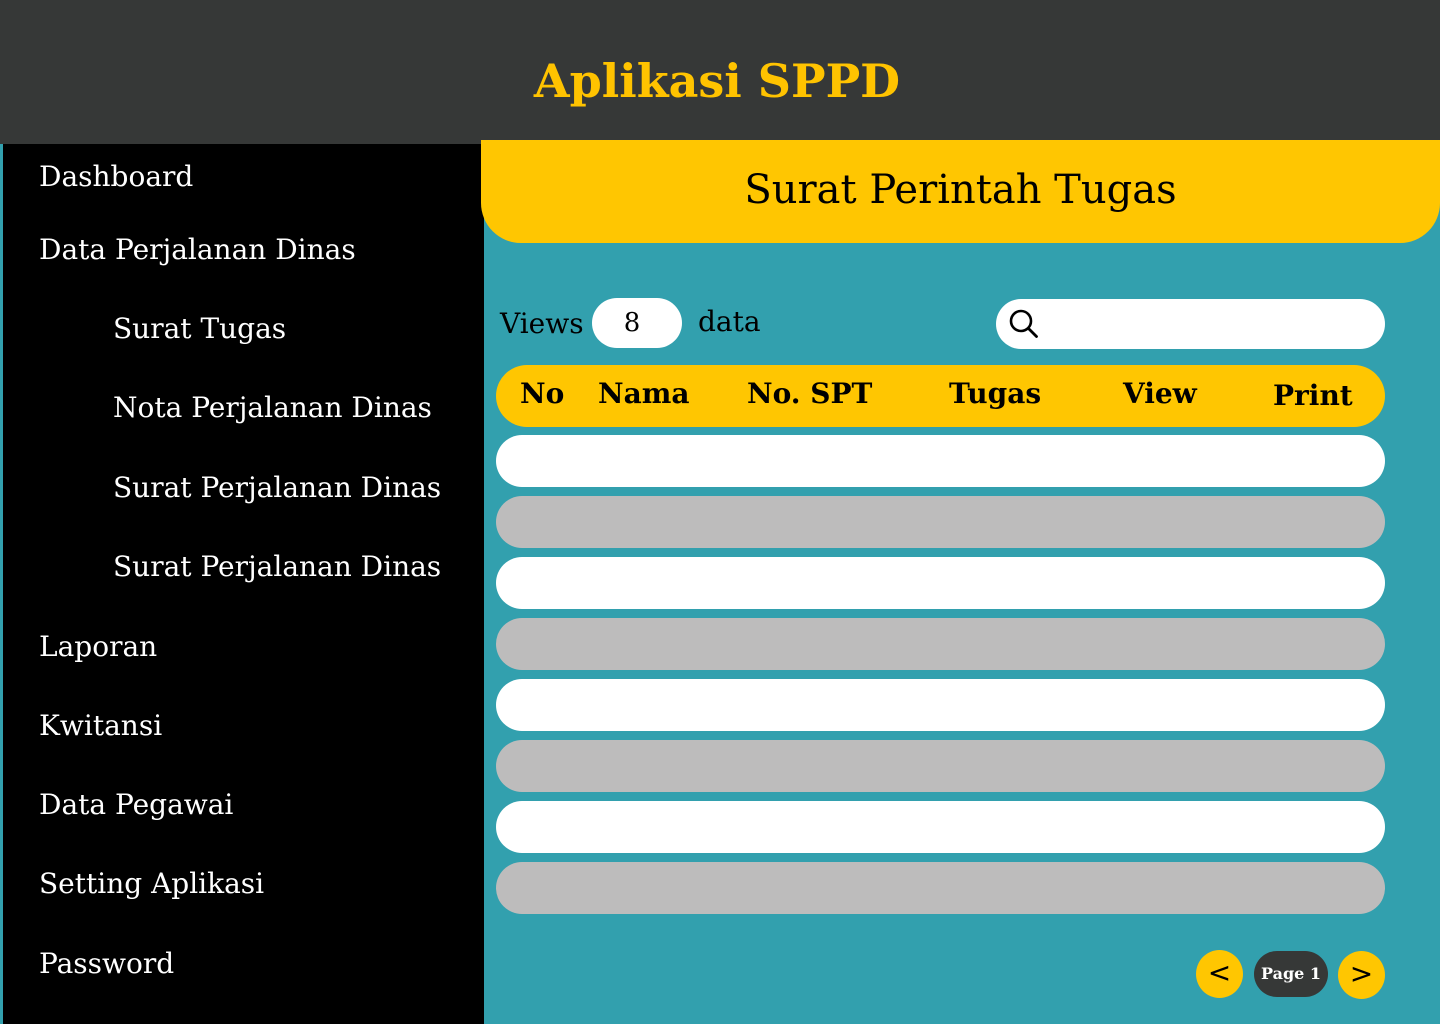  Describe the element at coordinates (151, 884) in the screenshot. I see `sidebar-item-setting-aplikasi: Setting Aplikasi` at that location.